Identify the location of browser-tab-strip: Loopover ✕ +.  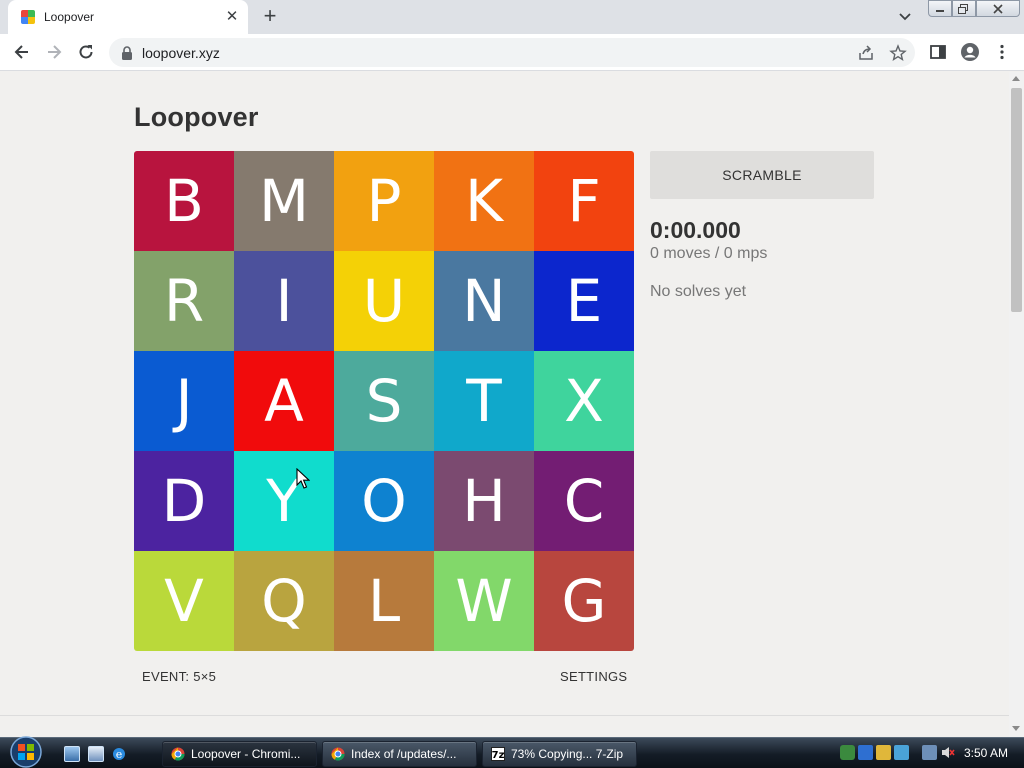
(512, 17).